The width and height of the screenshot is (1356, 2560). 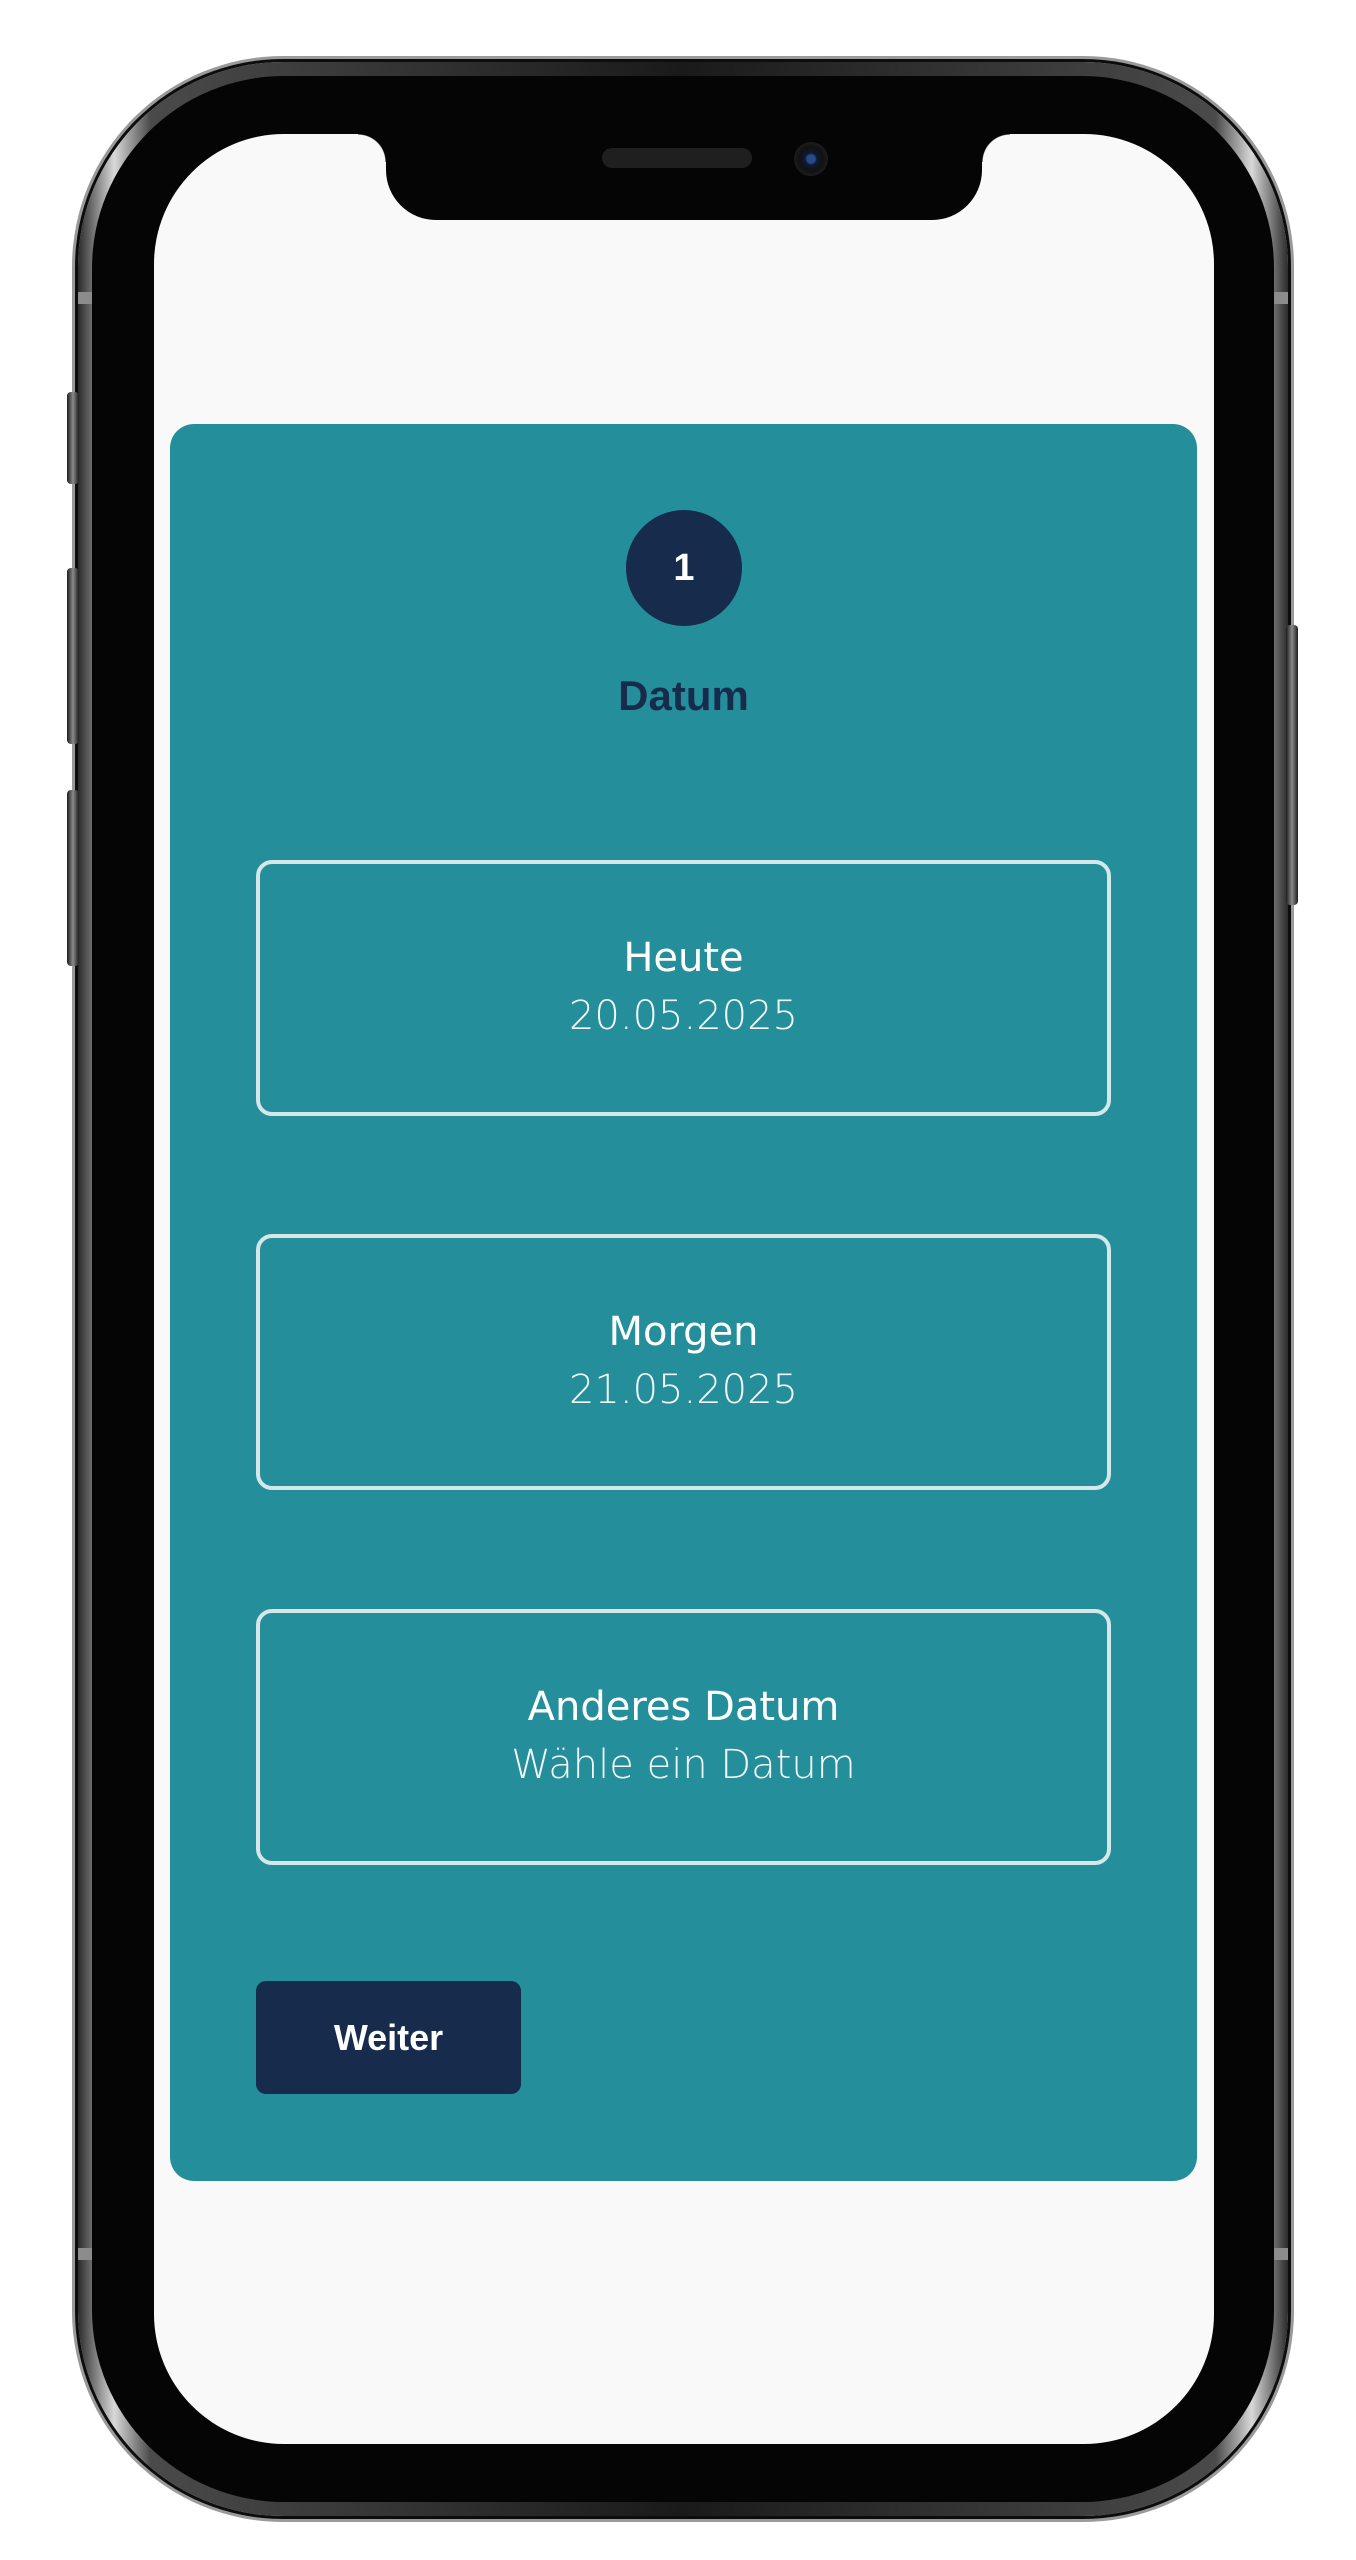 What do you see at coordinates (677, 158) in the screenshot?
I see `speaker-grille` at bounding box center [677, 158].